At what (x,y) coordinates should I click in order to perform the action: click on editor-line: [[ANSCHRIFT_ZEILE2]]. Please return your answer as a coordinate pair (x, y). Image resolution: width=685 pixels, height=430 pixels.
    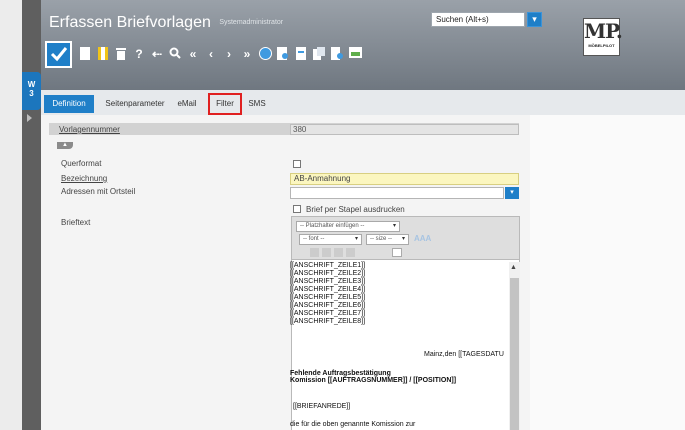
    Looking at the image, I should click on (328, 273).